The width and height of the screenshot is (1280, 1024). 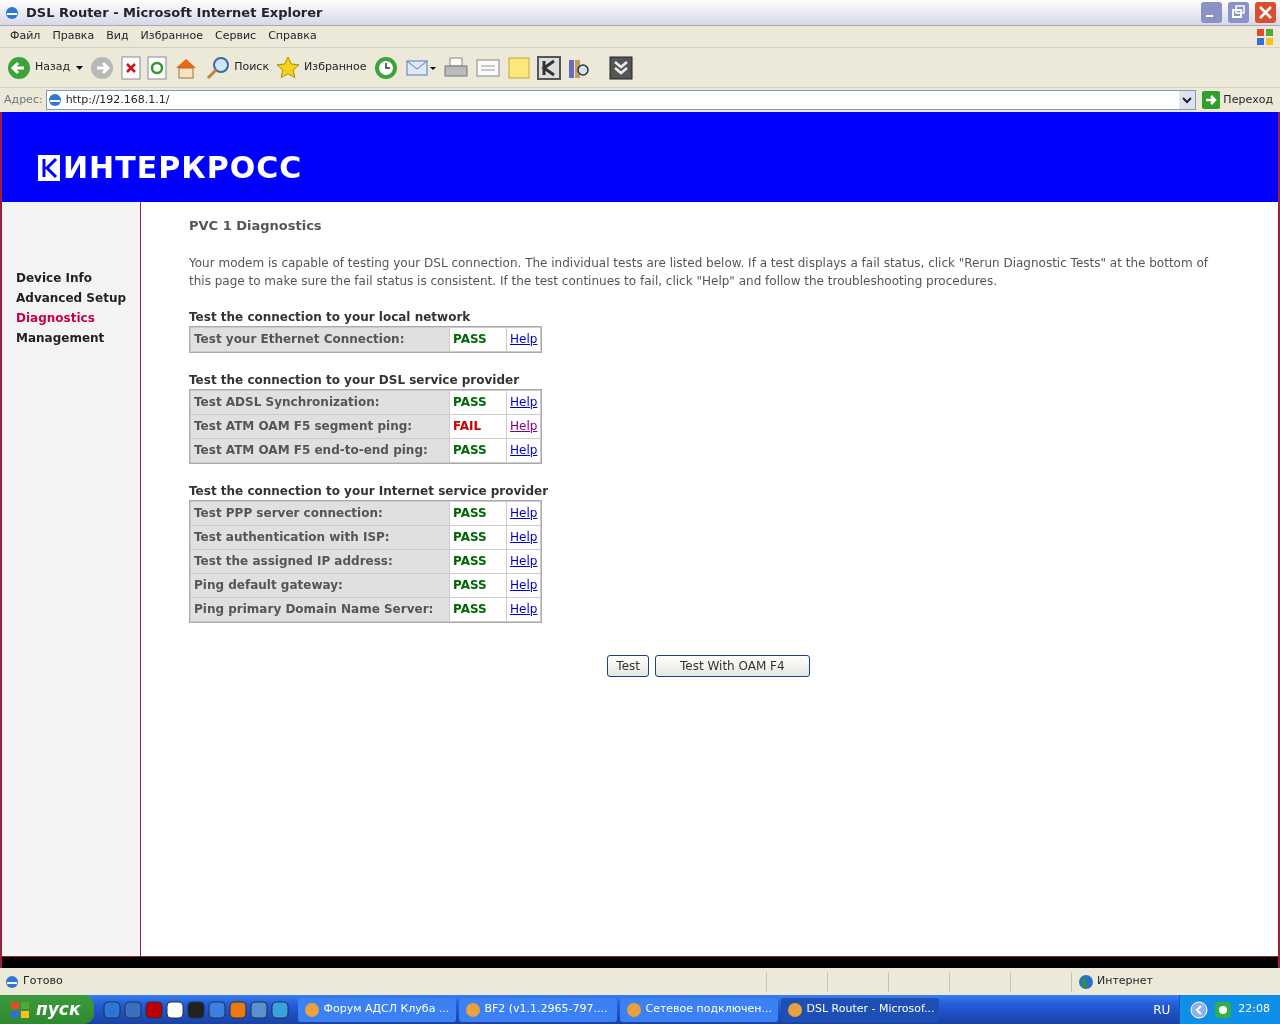 I want to click on sidebar-link: Management, so click(x=71, y=338).